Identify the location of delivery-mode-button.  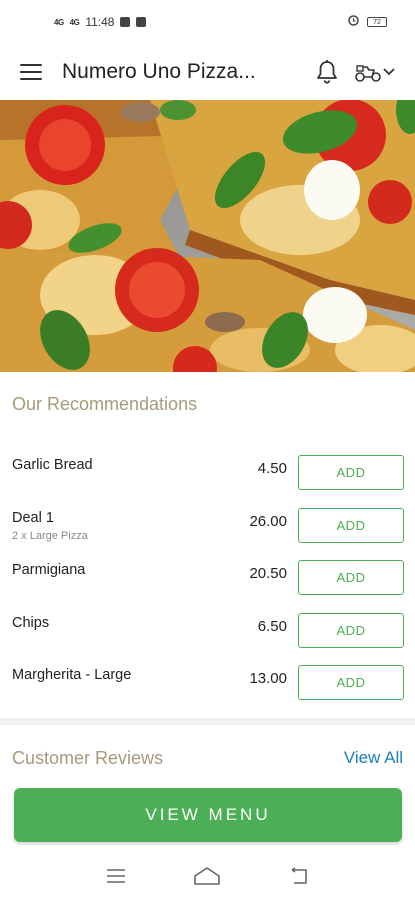
(375, 72).